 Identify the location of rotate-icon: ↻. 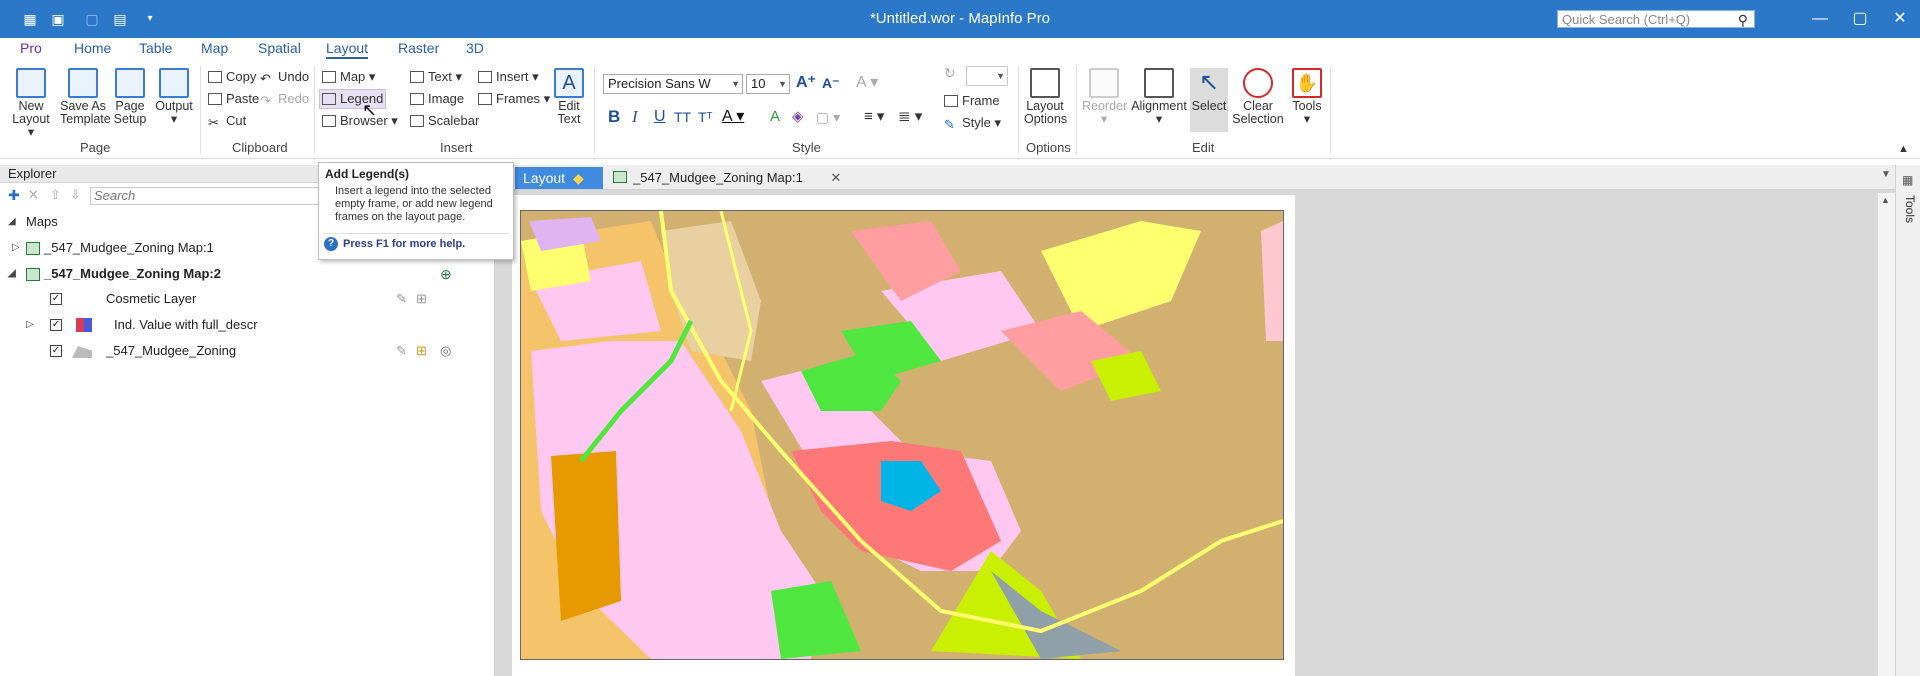
(950, 73).